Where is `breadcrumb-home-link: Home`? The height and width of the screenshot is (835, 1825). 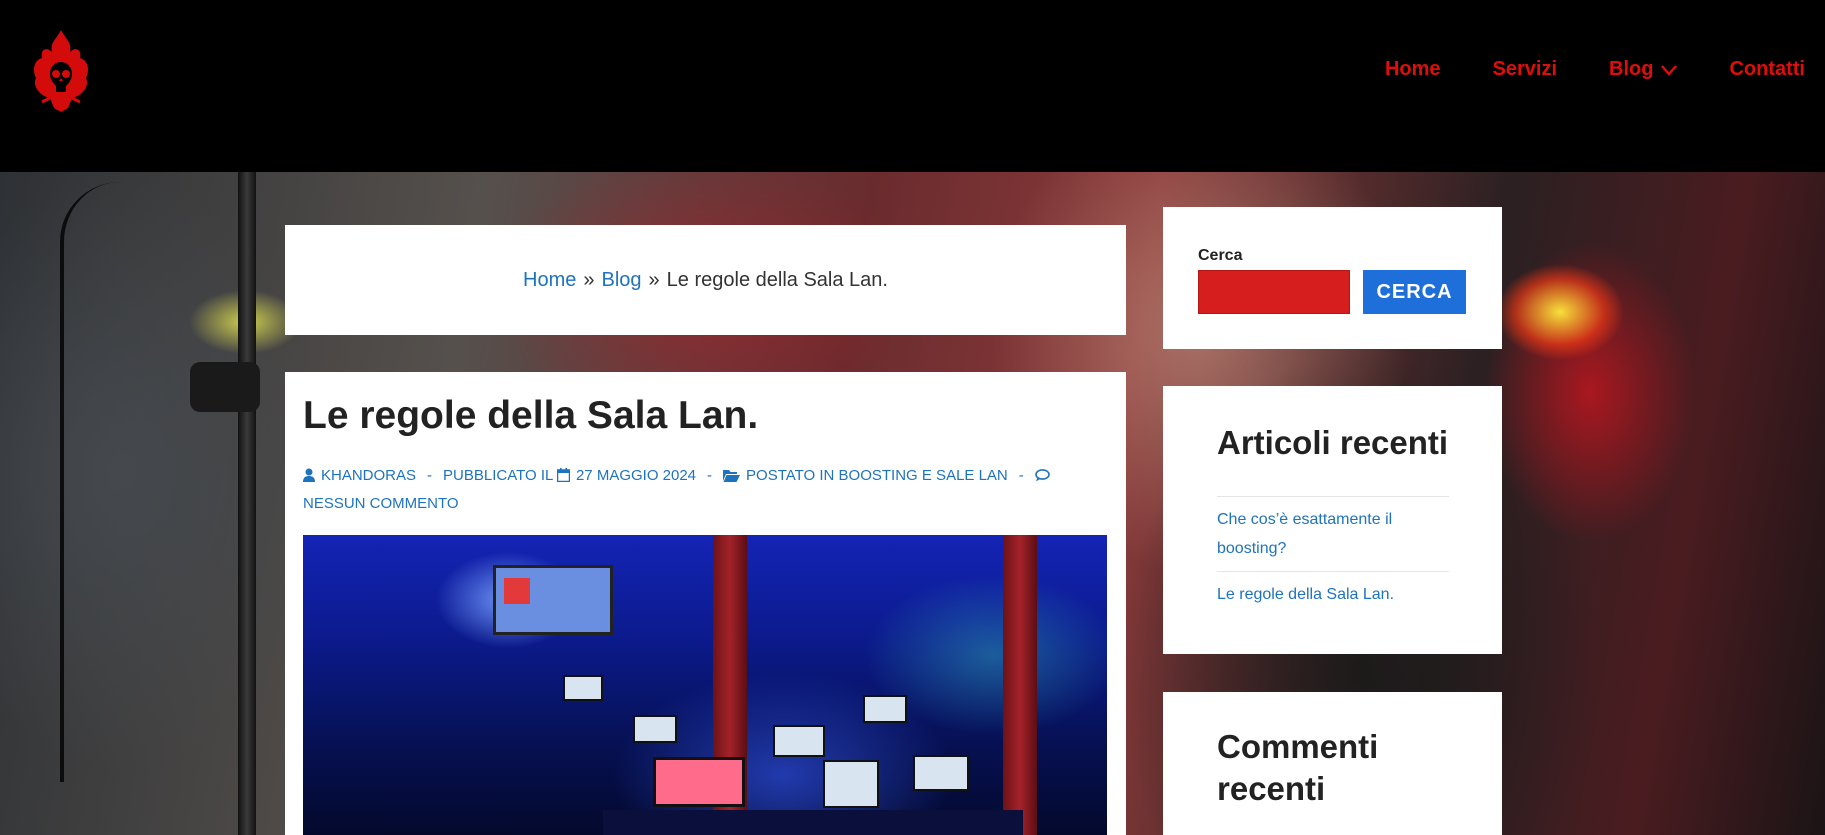 breadcrumb-home-link: Home is located at coordinates (549, 280).